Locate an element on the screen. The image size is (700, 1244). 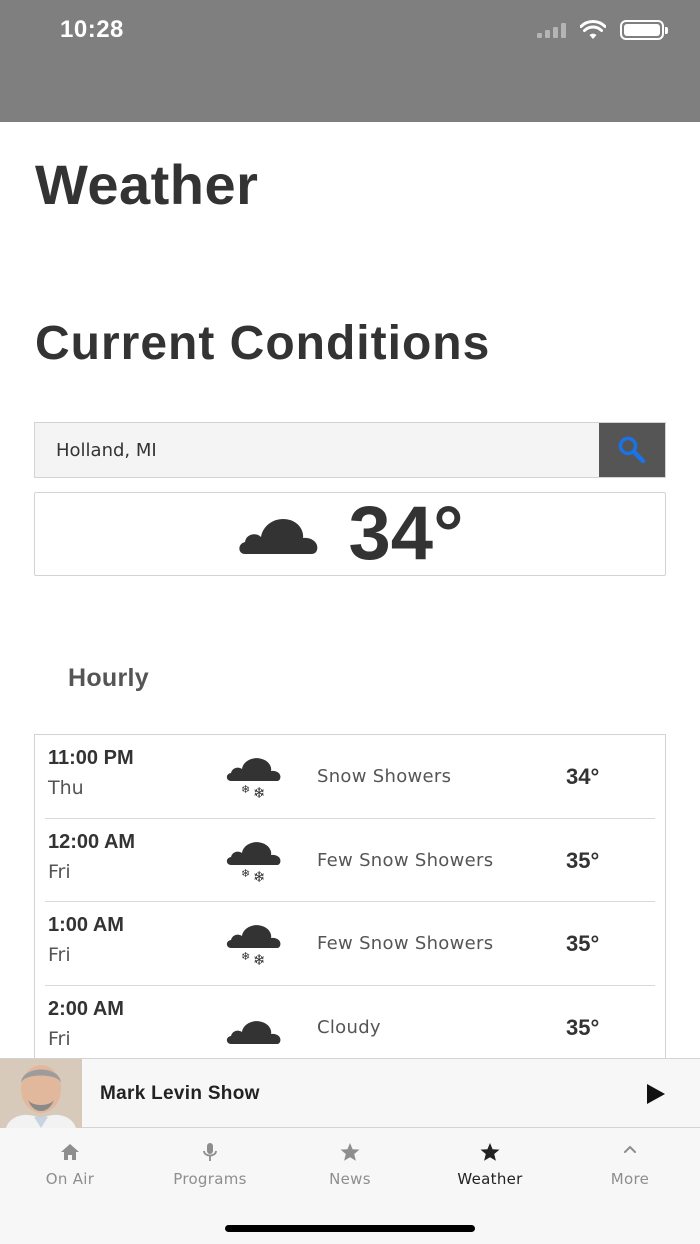
hourly-row: 1:00 AM Fri ❄ ❄ Few Snow Showers 35° is located at coordinates (350, 944).